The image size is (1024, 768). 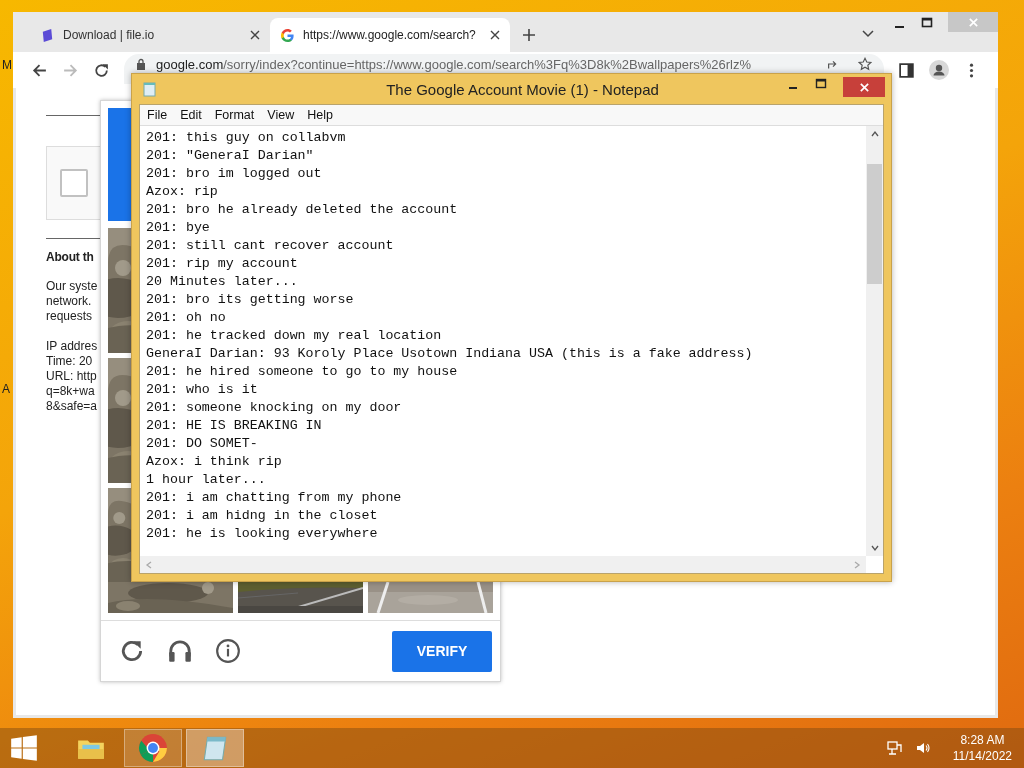 I want to click on desktop-icon-label: M, so click(x=7, y=65).